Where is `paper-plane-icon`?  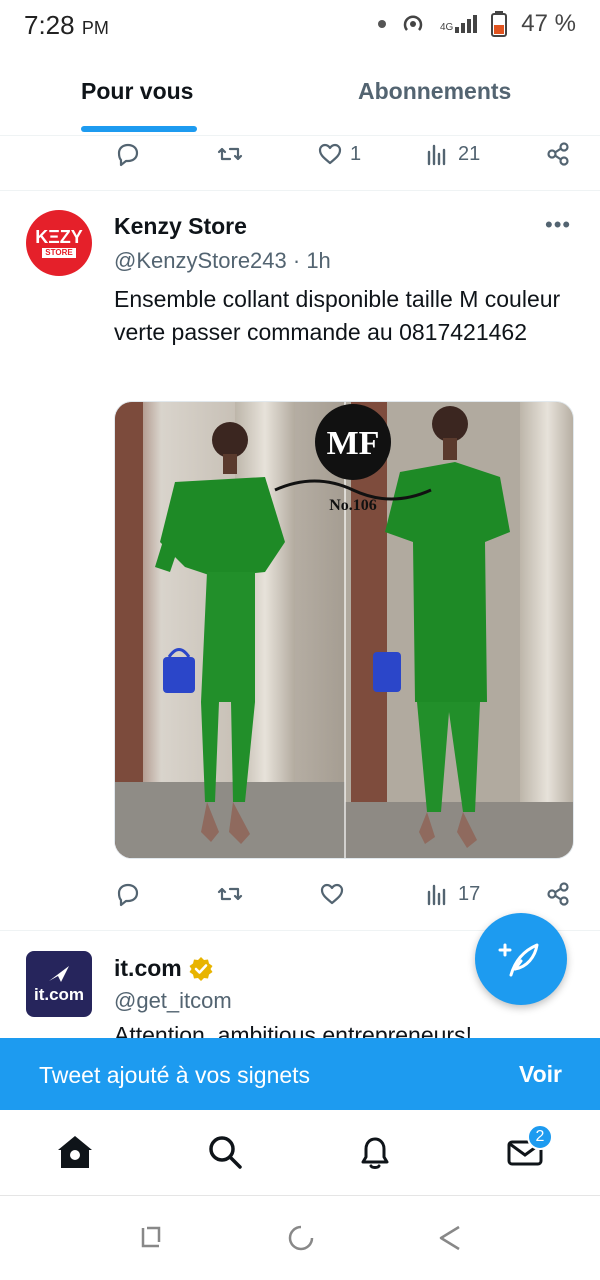
paper-plane-icon is located at coordinates (59, 974).